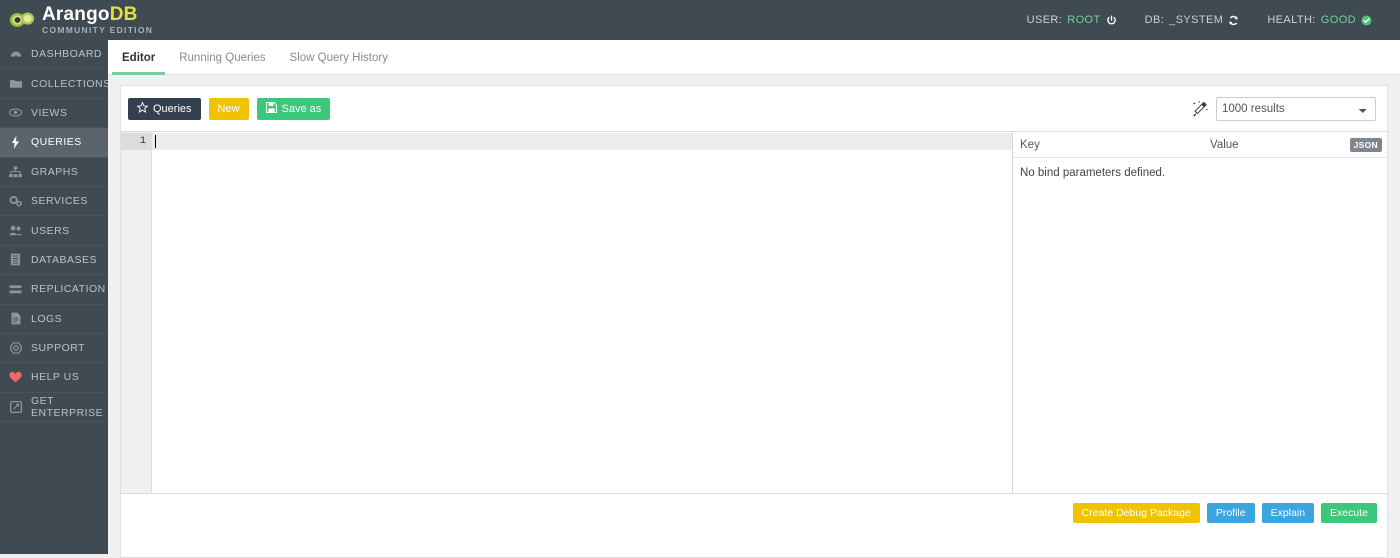 The image size is (1400, 558). Describe the element at coordinates (1200, 108) in the screenshot. I see `magic-wand-icon` at that location.